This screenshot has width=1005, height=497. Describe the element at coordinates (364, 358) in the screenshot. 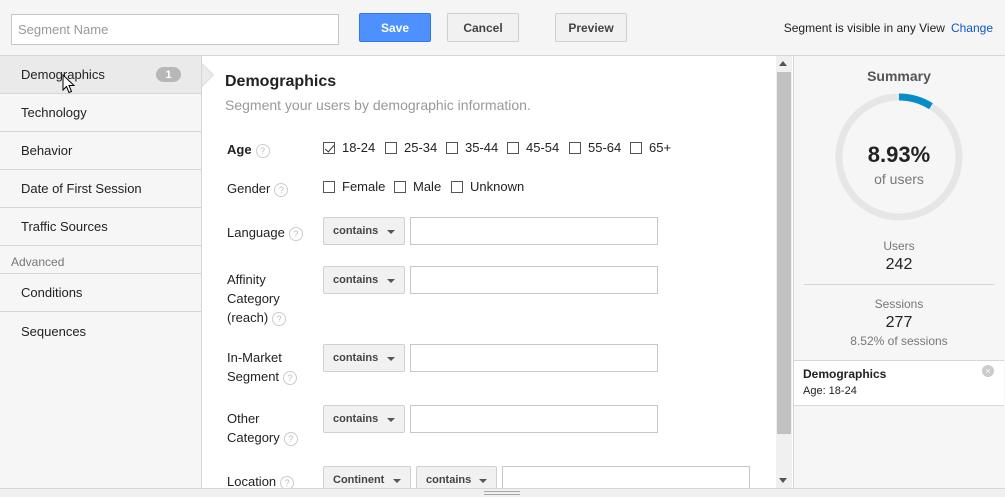

I see `in-market-operator-dropdown: contains` at that location.